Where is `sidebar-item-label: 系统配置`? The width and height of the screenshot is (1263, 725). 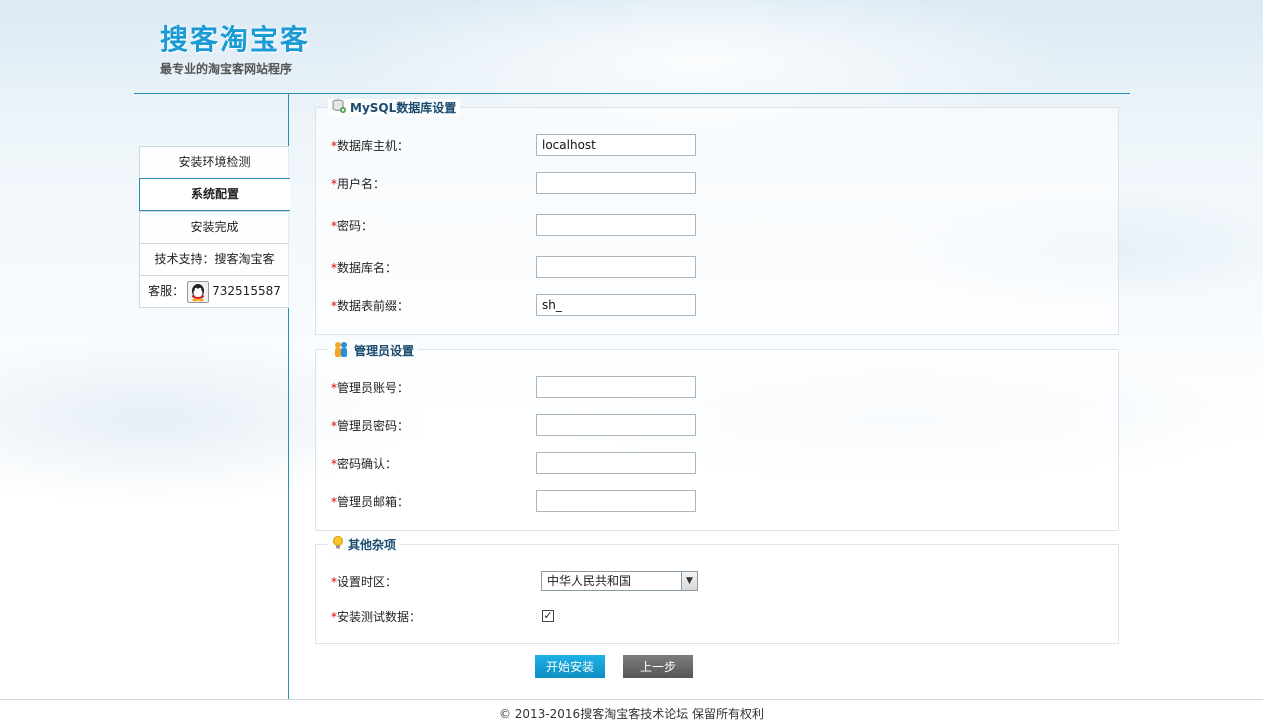
sidebar-item-label: 系统配置 is located at coordinates (214, 194).